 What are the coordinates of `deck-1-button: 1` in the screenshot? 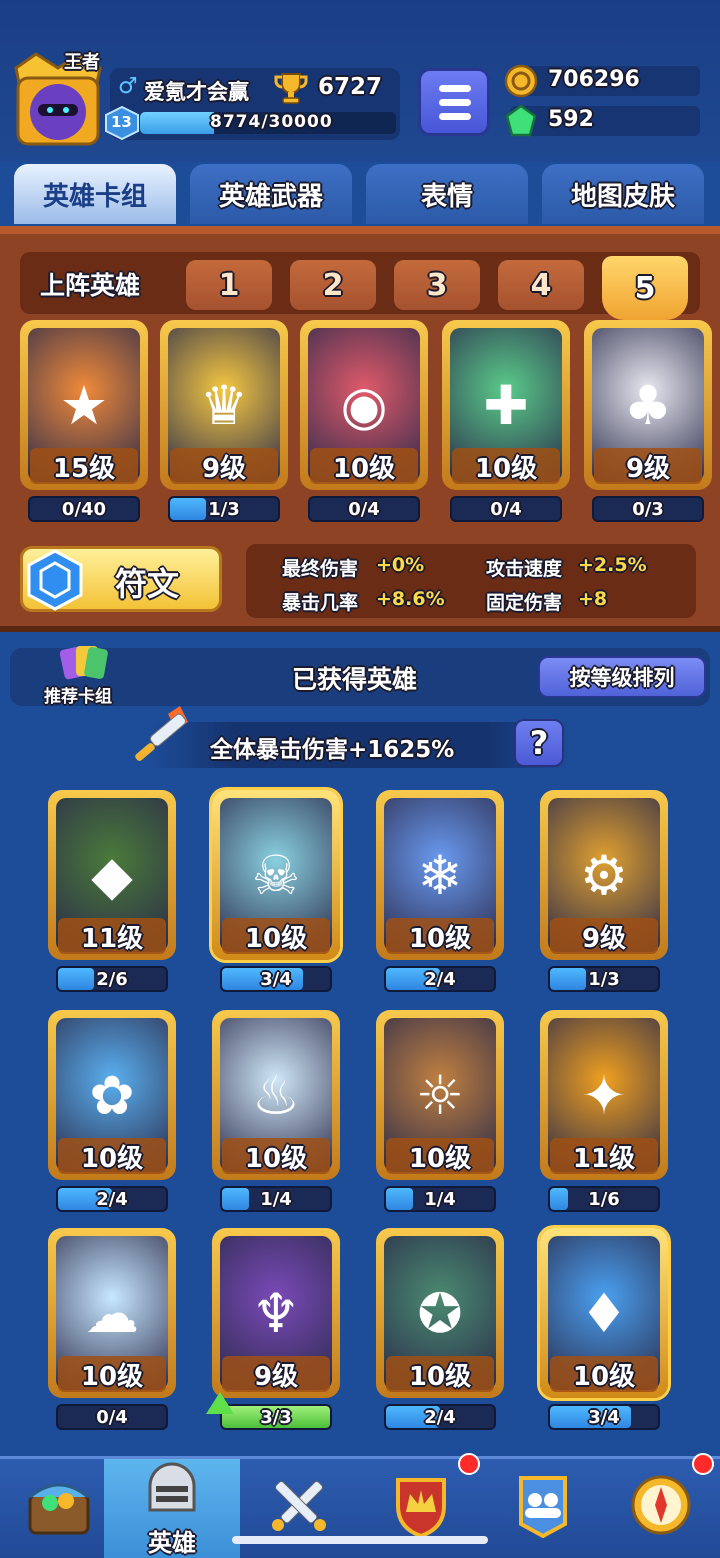 It's located at (229, 285).